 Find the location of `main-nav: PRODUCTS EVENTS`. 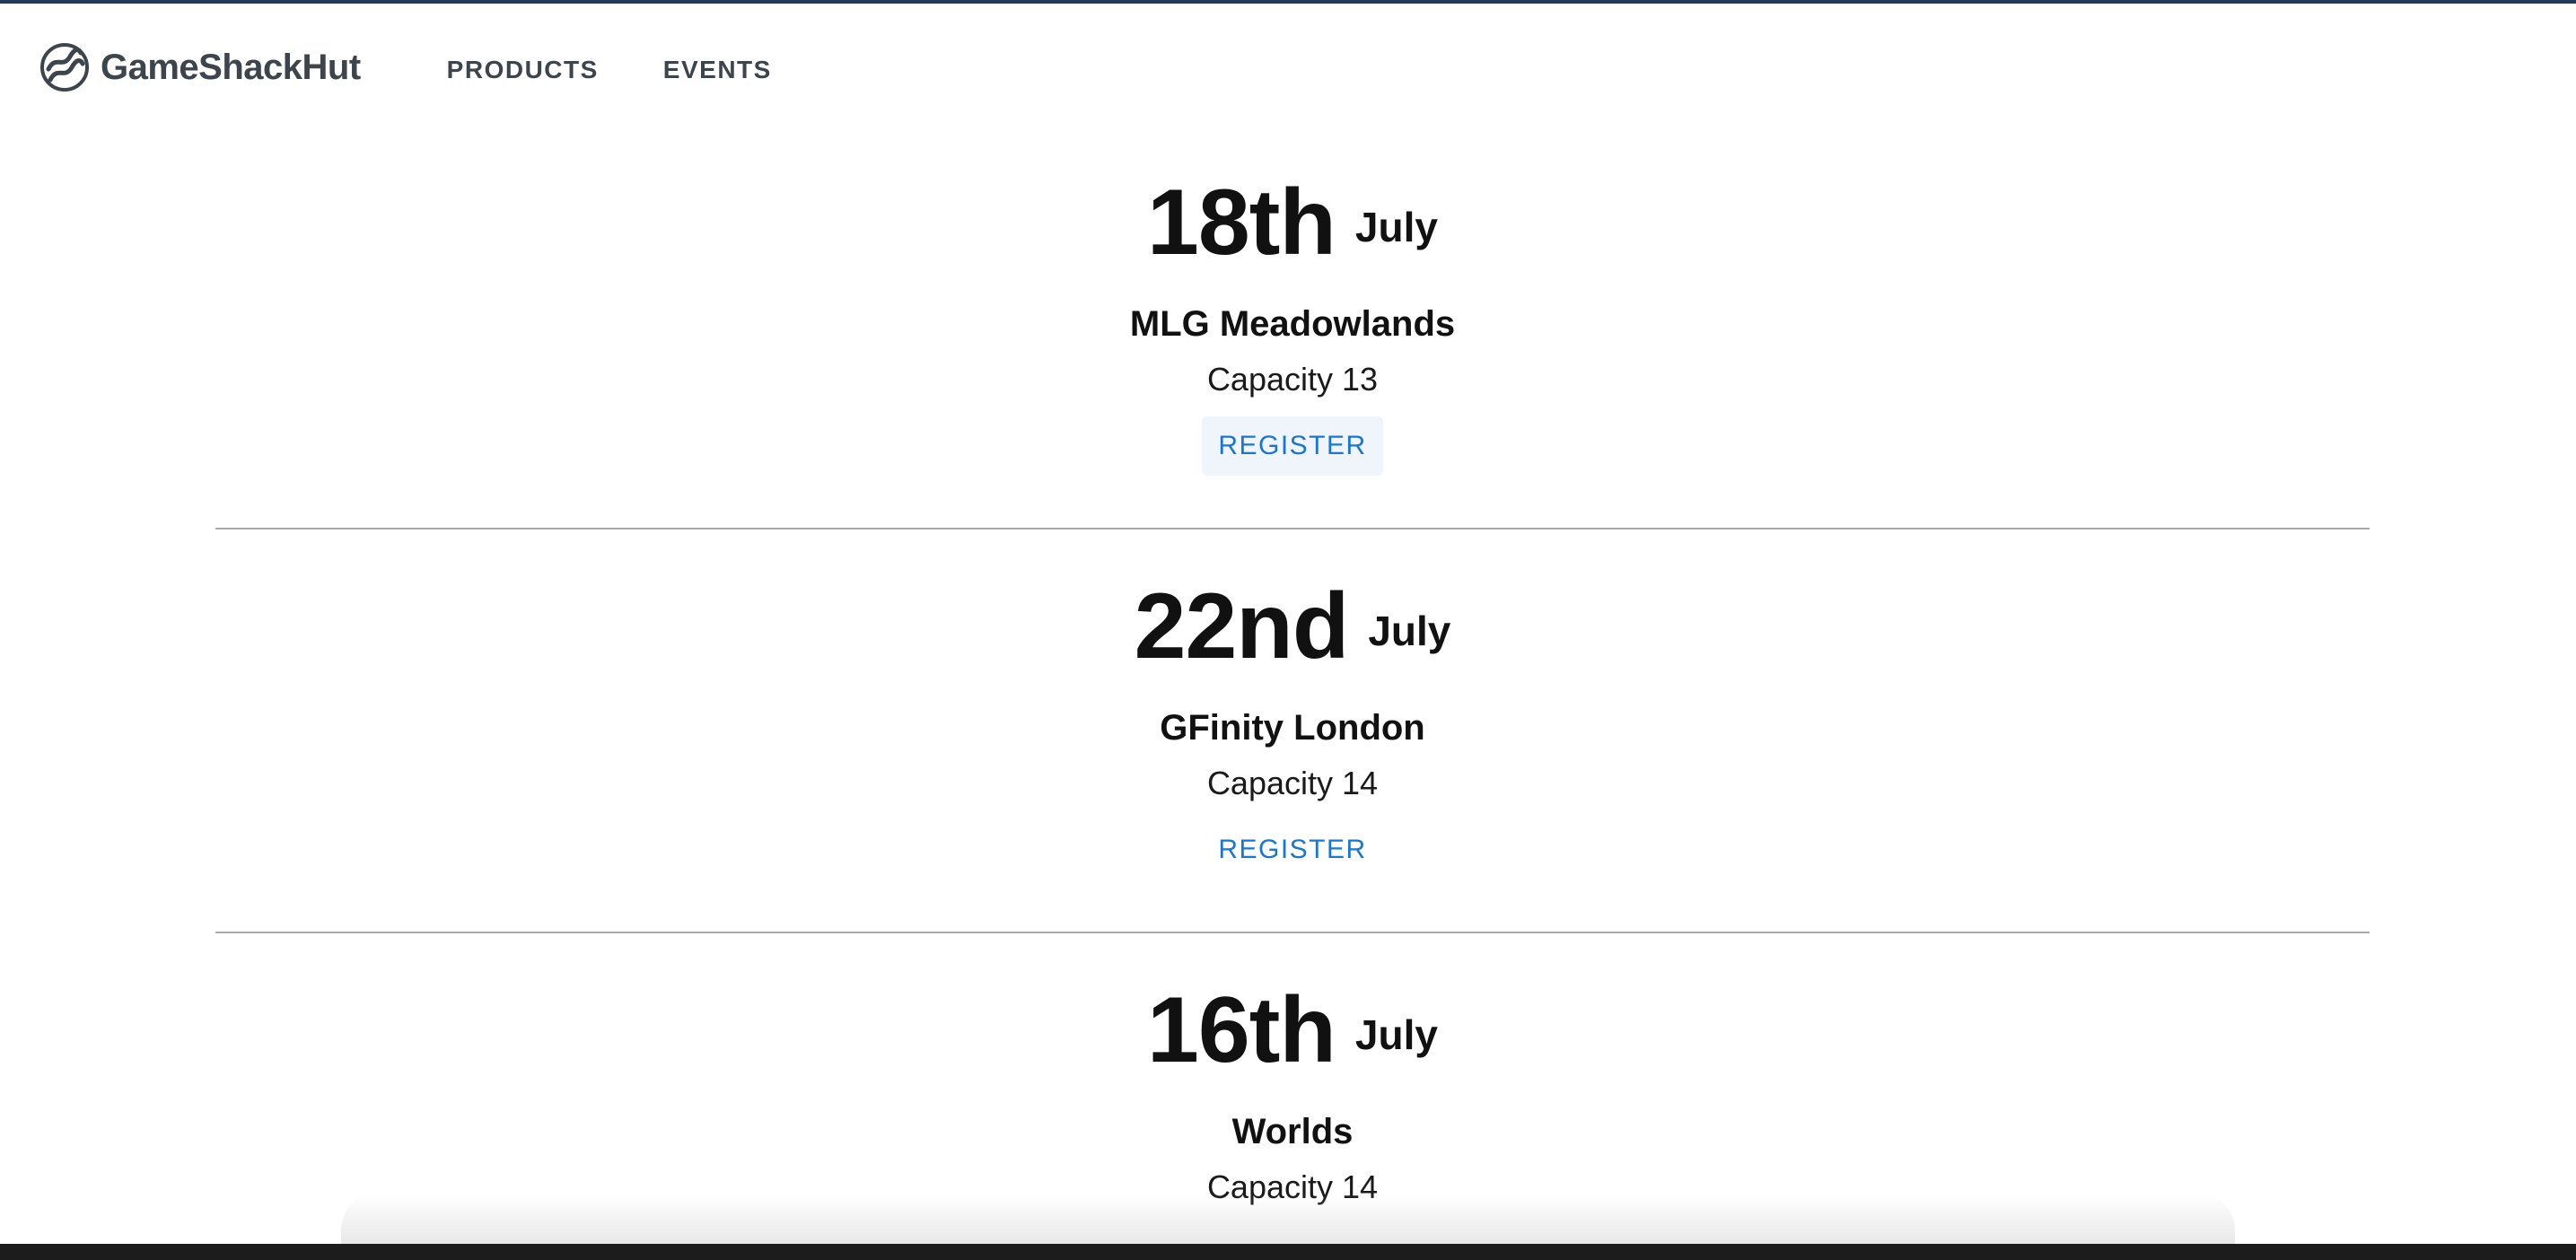

main-nav: PRODUCTS EVENTS is located at coordinates (642, 70).